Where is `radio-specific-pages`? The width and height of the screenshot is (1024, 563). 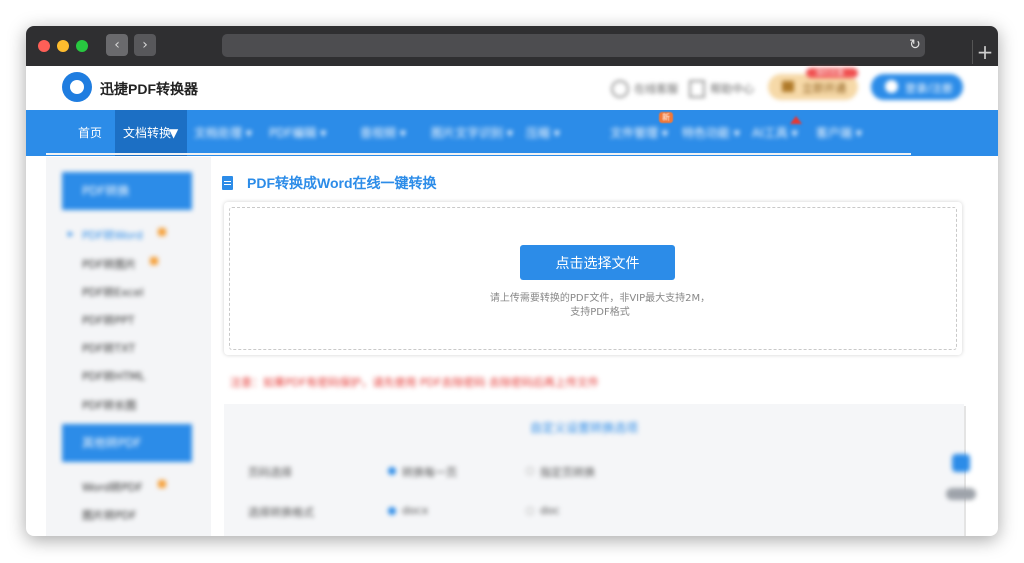
radio-specific-pages is located at coordinates (530, 471).